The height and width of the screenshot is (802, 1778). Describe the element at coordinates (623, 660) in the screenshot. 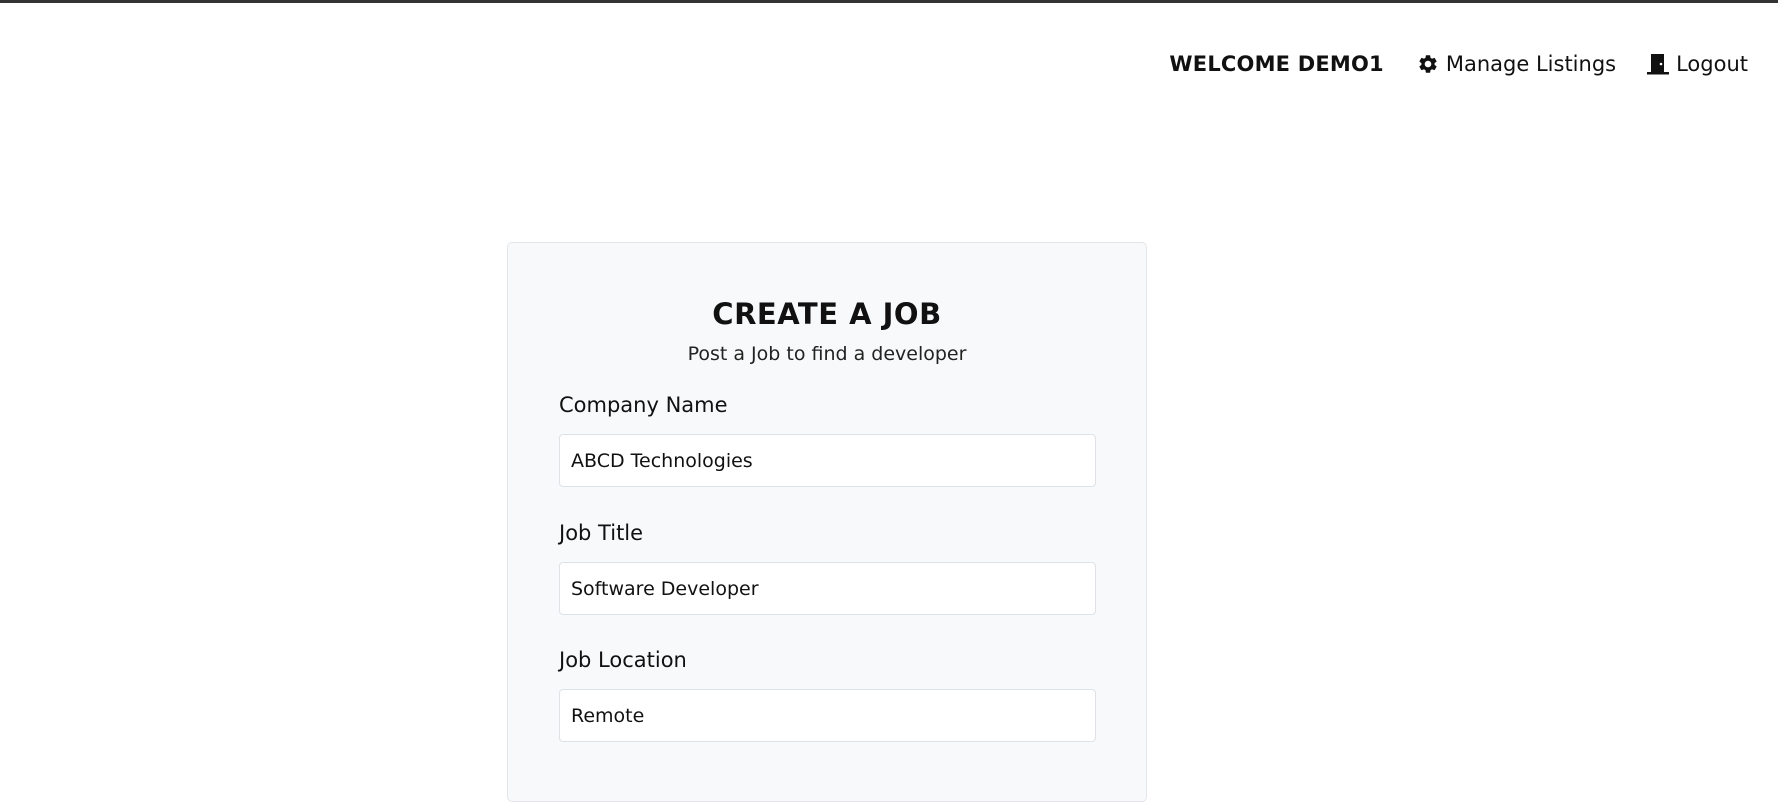

I see `job-location-label: Job Location` at that location.